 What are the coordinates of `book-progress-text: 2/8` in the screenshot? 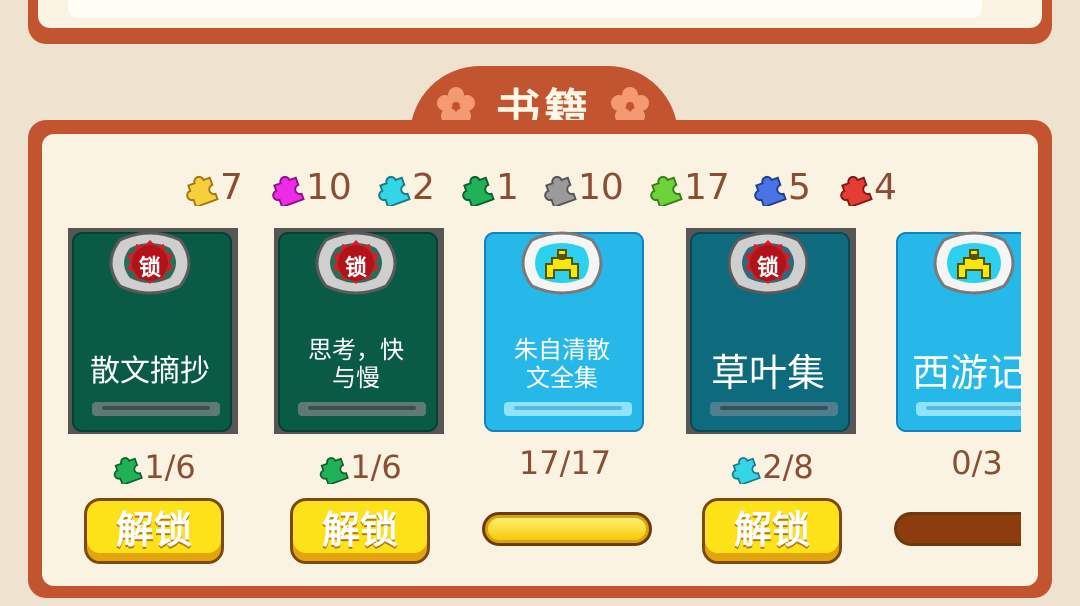 It's located at (788, 467).